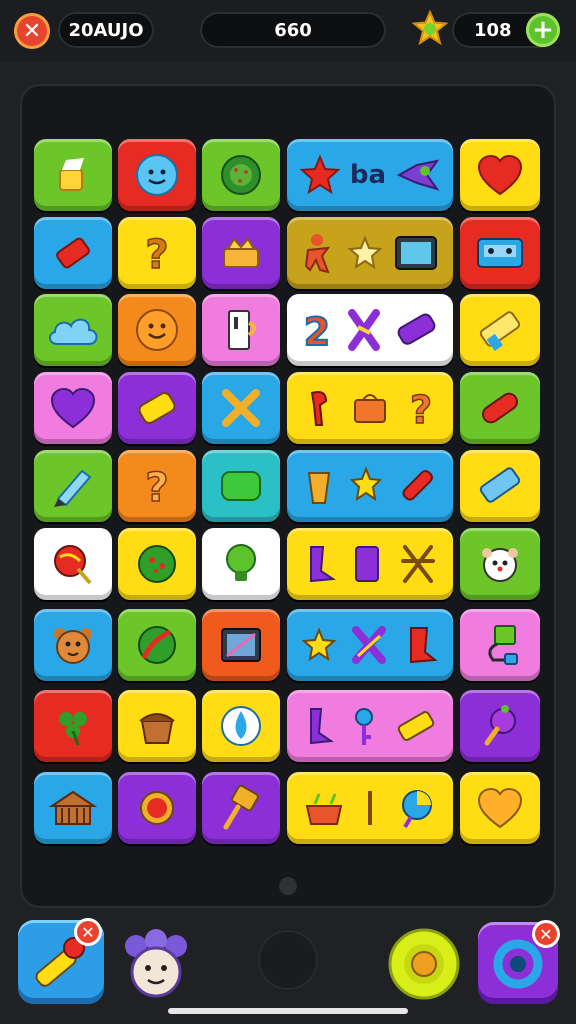 Image resolution: width=576 pixels, height=1024 pixels. I want to click on cross-letters-icon, so click(363, 330).